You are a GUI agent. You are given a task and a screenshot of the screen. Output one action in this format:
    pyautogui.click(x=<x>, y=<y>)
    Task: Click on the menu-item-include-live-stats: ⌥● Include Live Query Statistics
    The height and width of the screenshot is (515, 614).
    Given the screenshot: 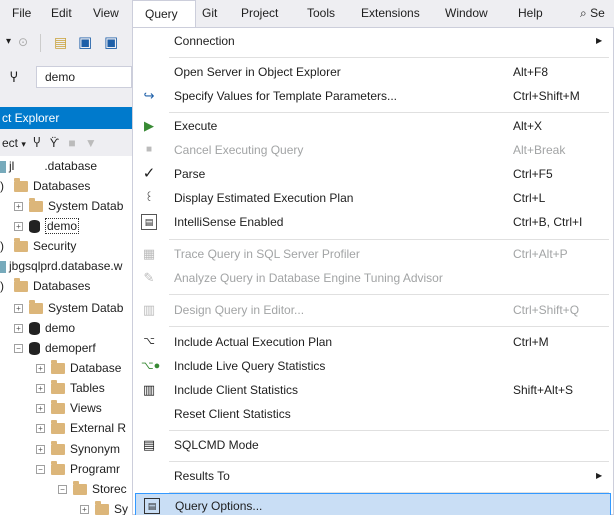 What is the action you would take?
    pyautogui.click(x=373, y=366)
    